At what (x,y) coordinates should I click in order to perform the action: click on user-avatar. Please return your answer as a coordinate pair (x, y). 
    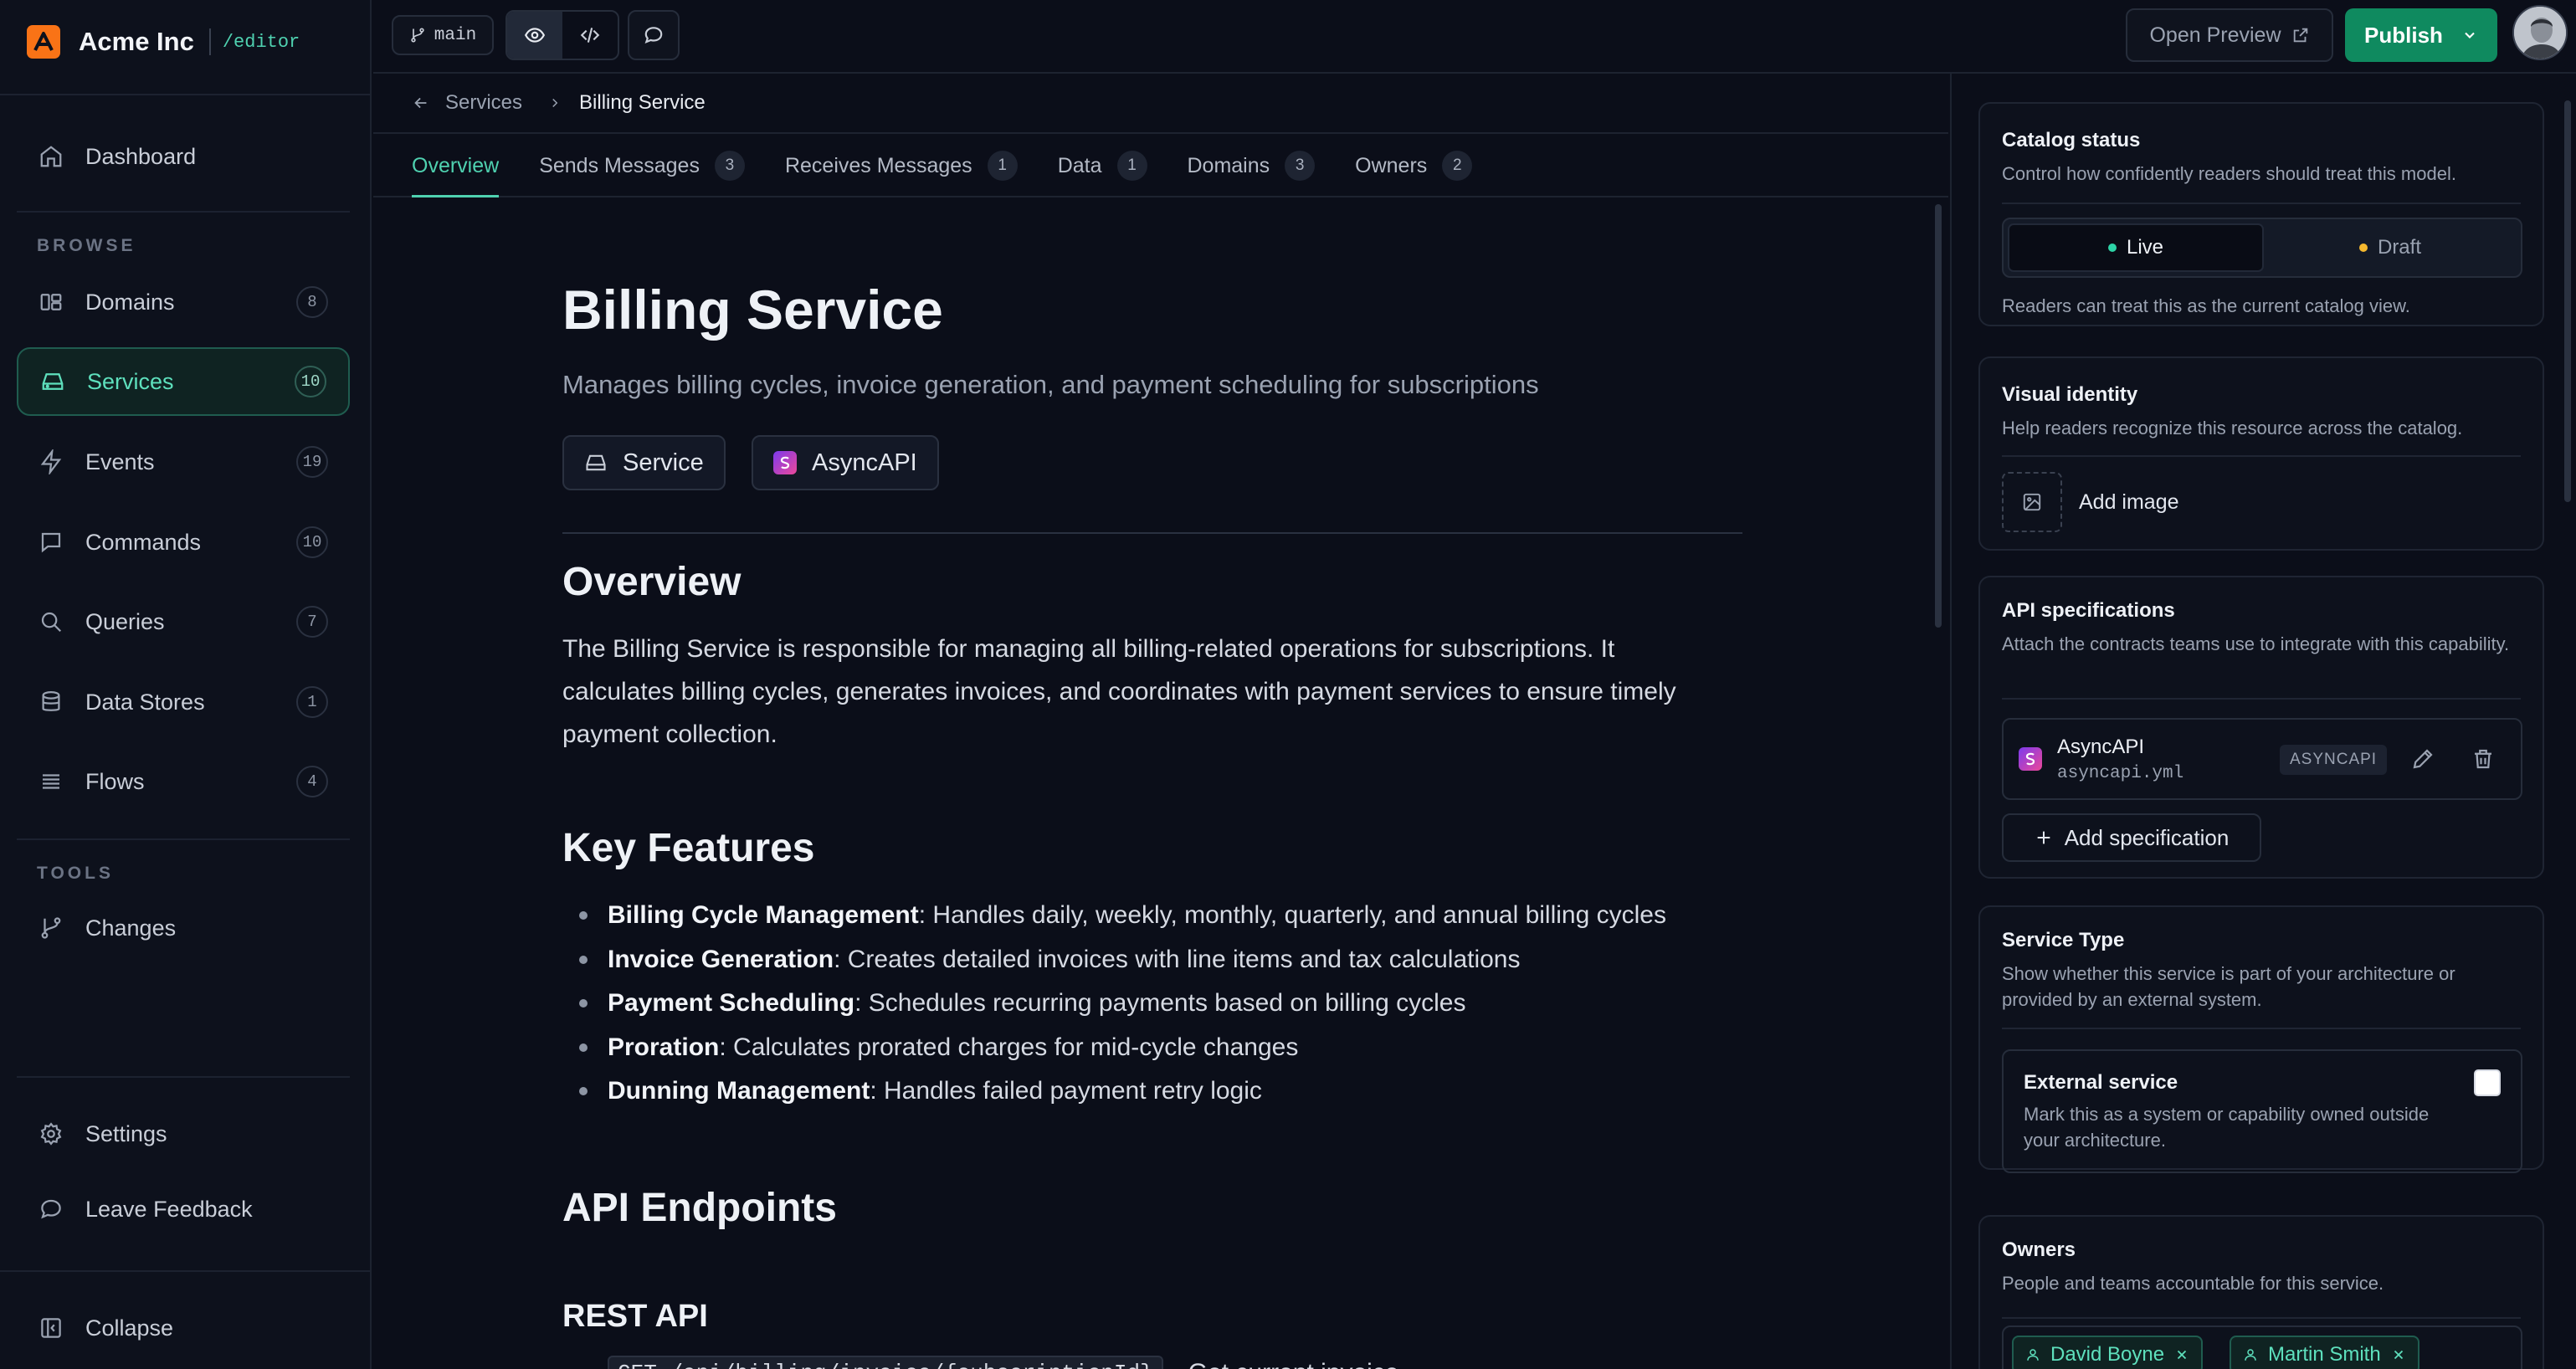
    Looking at the image, I should click on (2540, 32).